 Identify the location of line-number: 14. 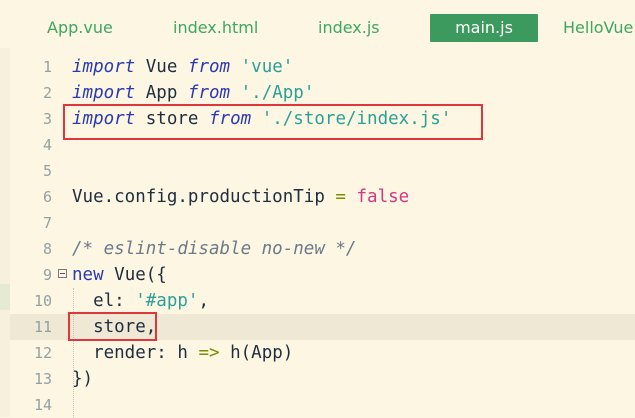
(42, 405).